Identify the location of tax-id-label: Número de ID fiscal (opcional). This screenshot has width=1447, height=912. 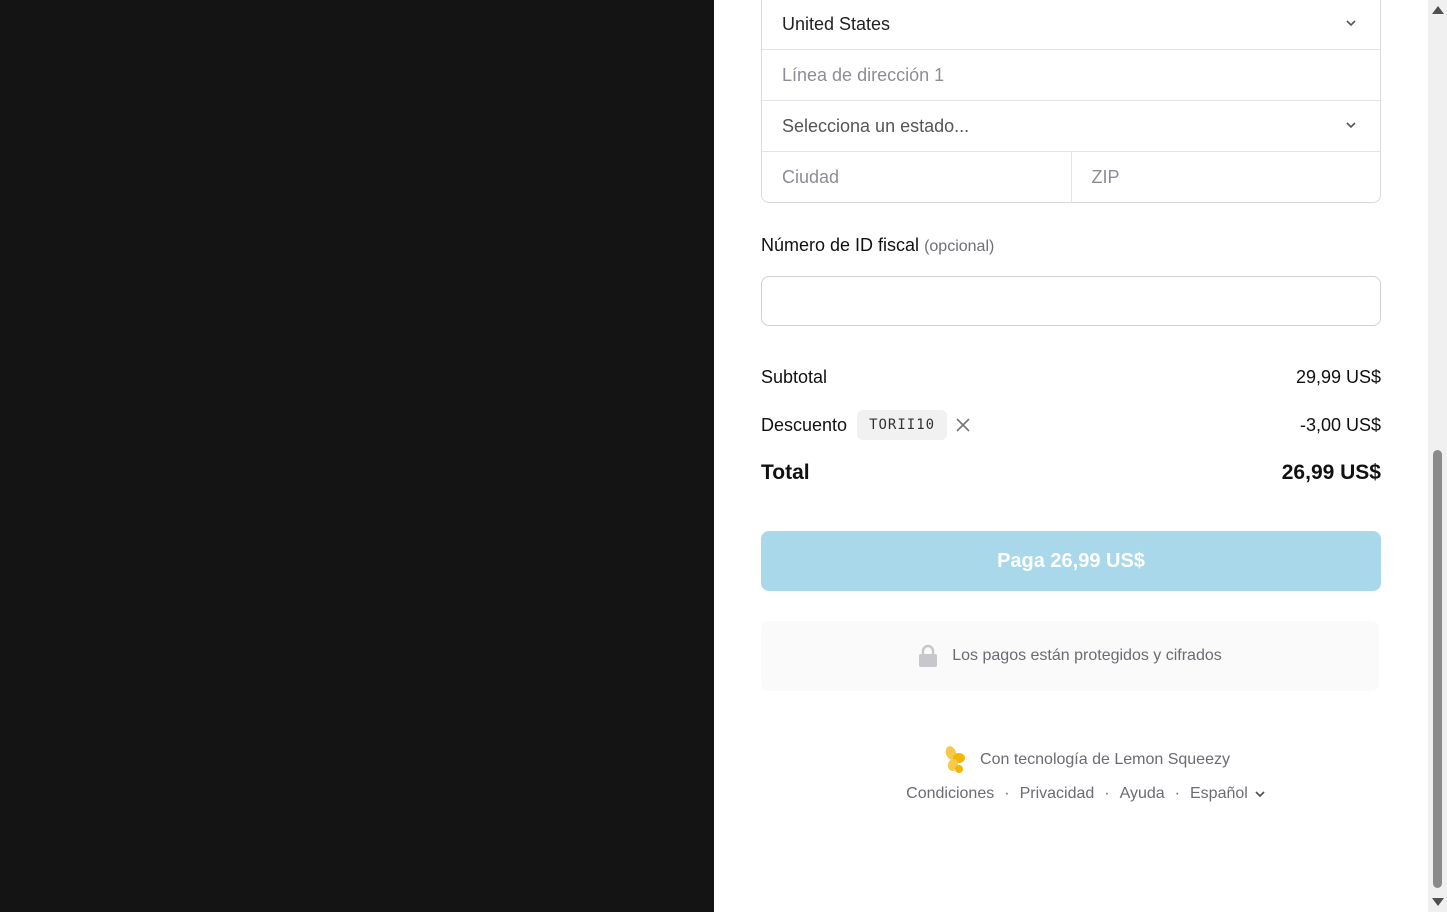
(877, 245).